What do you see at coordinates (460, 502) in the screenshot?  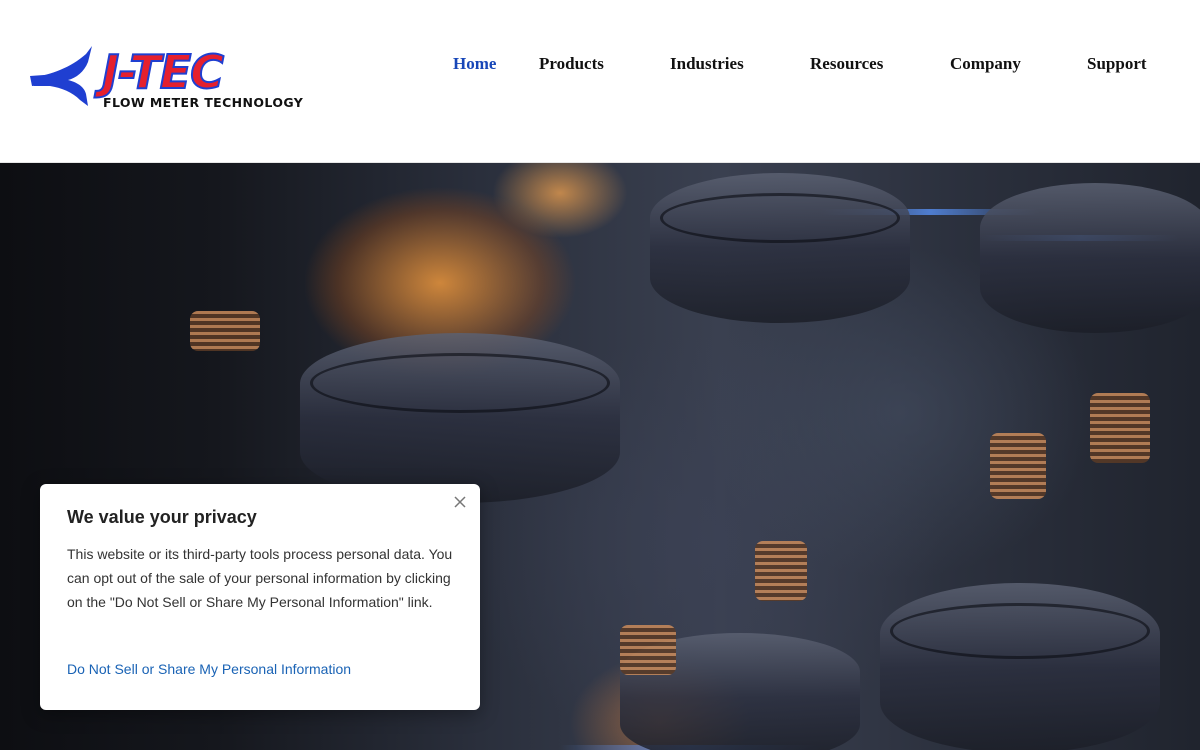 I see `close-icon` at bounding box center [460, 502].